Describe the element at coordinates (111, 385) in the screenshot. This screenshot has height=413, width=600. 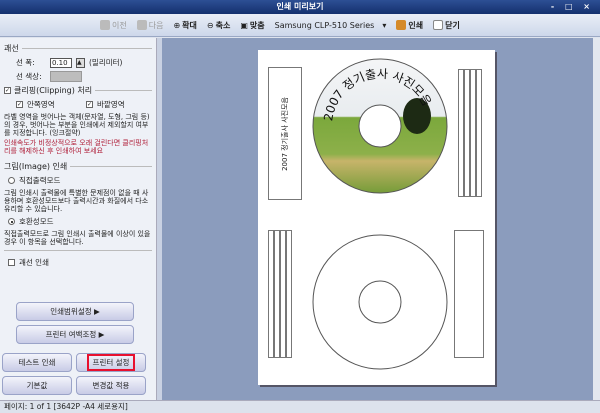
I see `apply-button: 변경값 적용` at that location.